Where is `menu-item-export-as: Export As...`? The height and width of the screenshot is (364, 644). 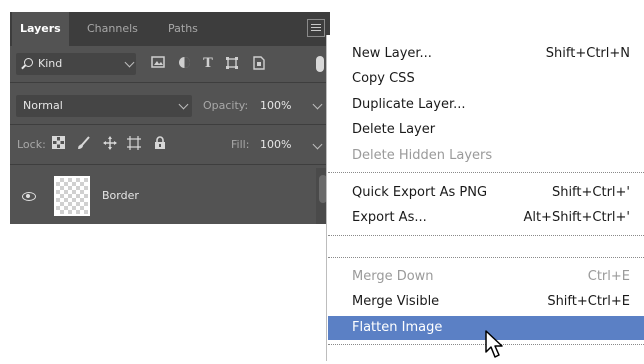 menu-item-export-as: Export As... is located at coordinates (389, 218).